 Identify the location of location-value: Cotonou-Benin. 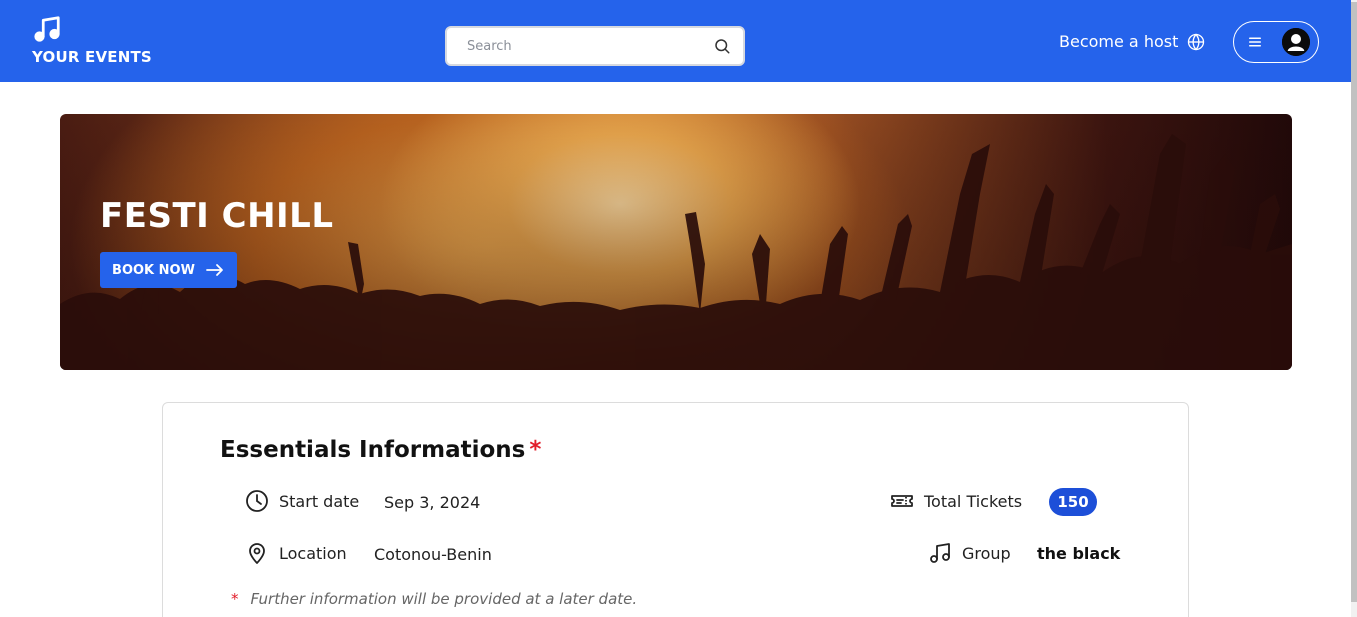
(433, 554).